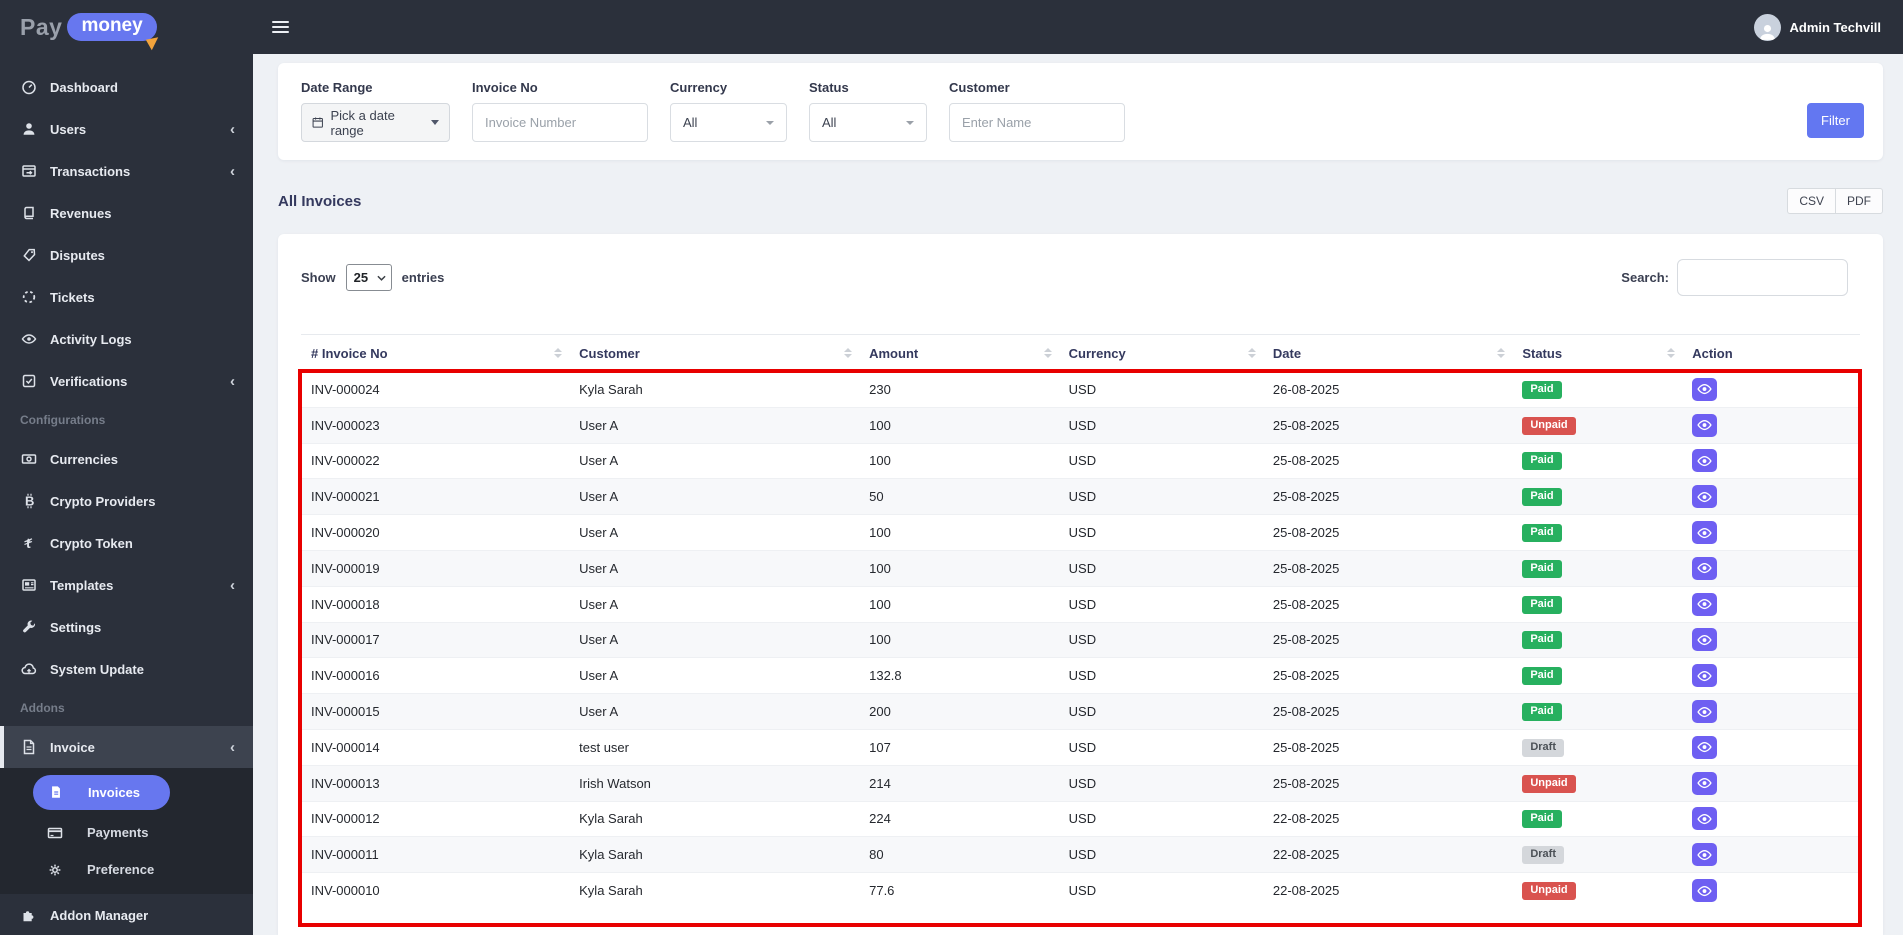 This screenshot has width=1903, height=935. I want to click on sidebar-item-settings: Settings, so click(126, 627).